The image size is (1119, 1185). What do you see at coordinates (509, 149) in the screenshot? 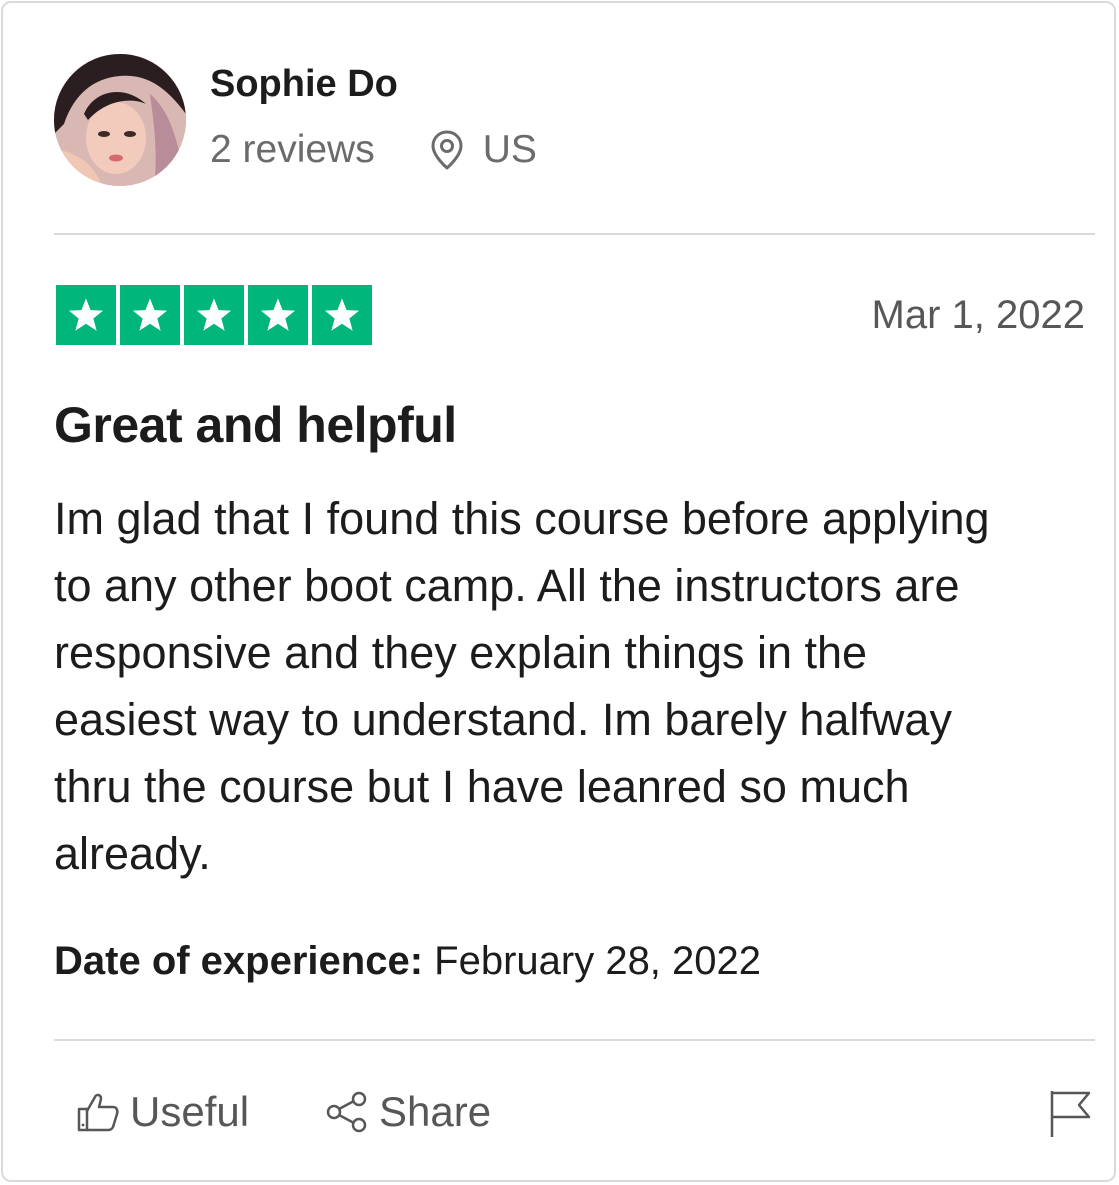
I see `reviewer-country: US` at bounding box center [509, 149].